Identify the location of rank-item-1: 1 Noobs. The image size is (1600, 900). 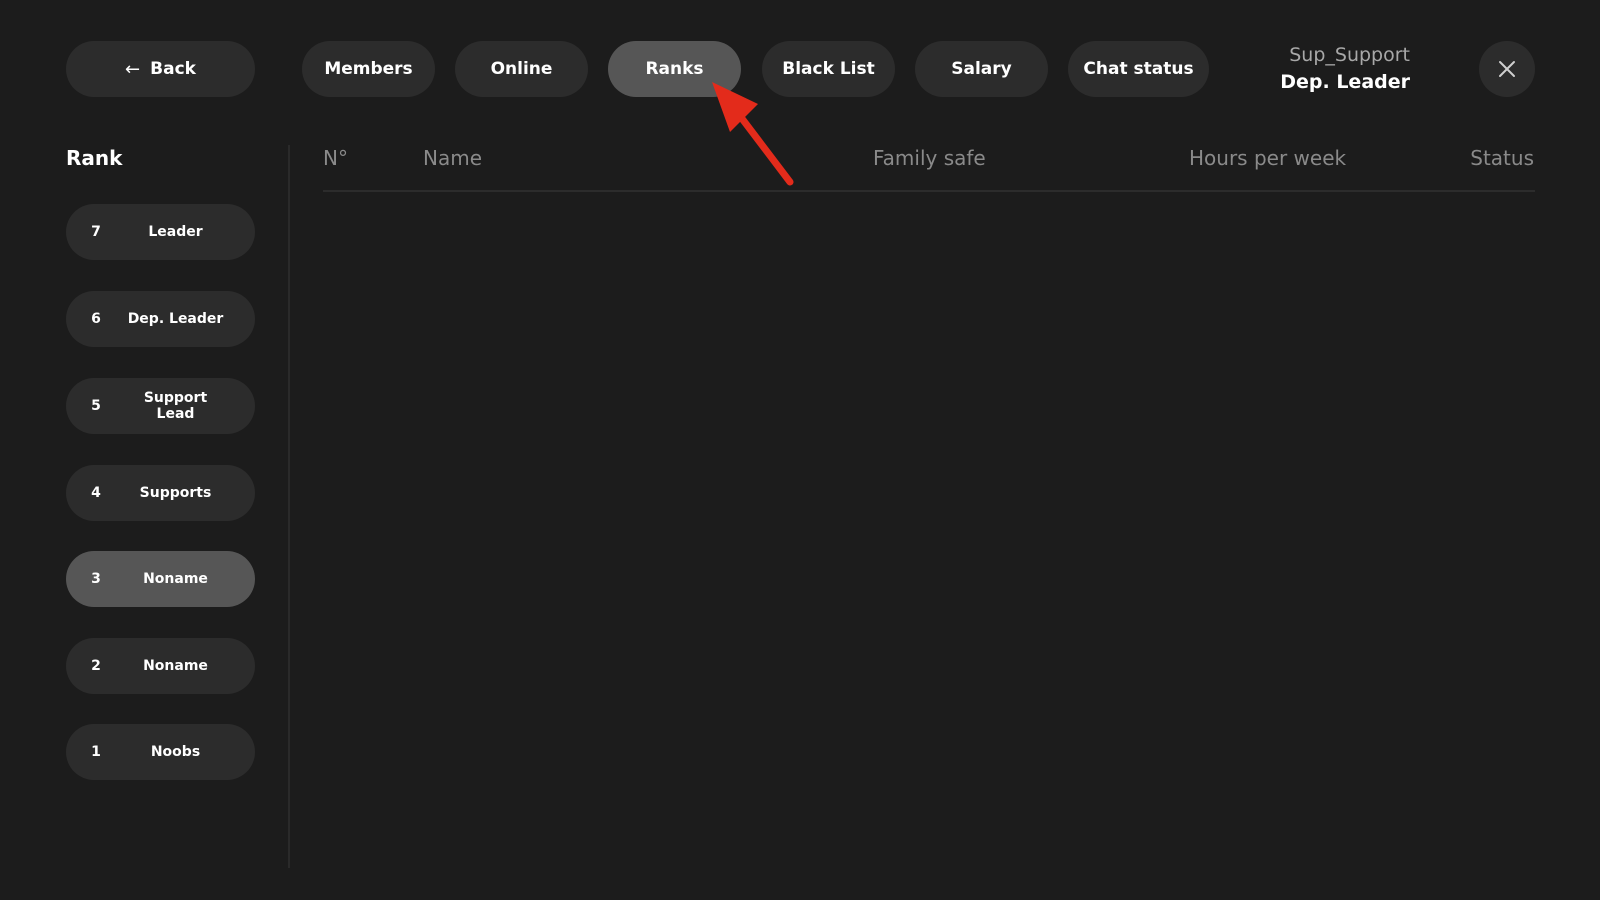
(160, 752).